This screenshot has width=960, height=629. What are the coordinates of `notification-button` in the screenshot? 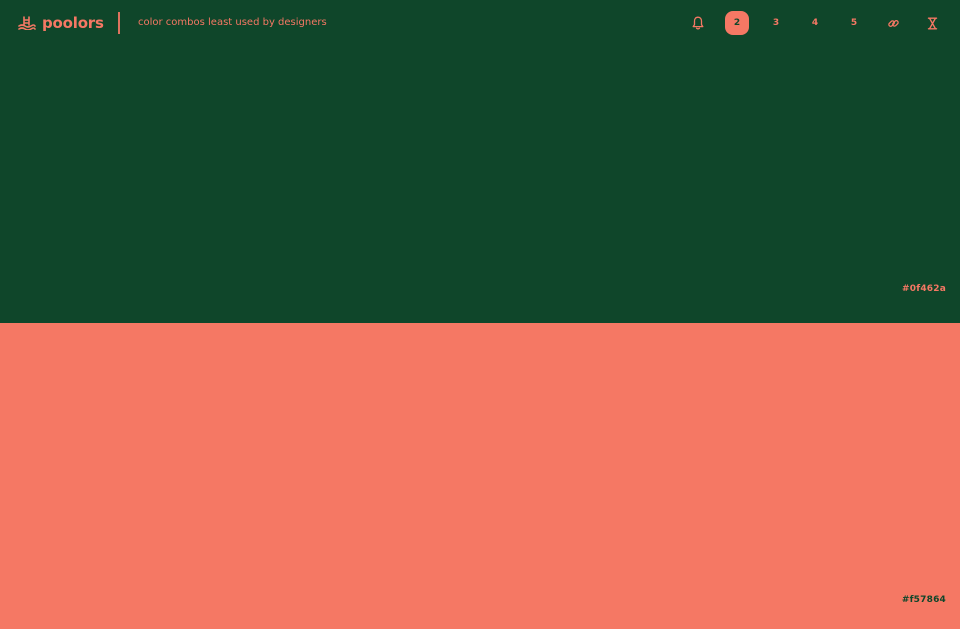 It's located at (698, 23).